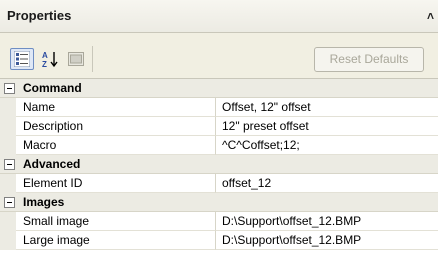  I want to click on reset-defaults-button: Reset Defaults, so click(369, 59).